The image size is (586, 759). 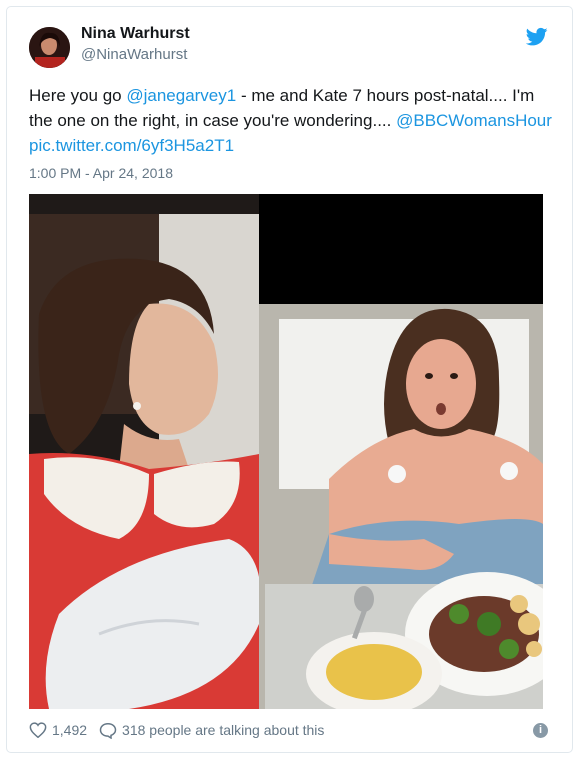 I want to click on author-name: Nina Warhurst, so click(x=135, y=34).